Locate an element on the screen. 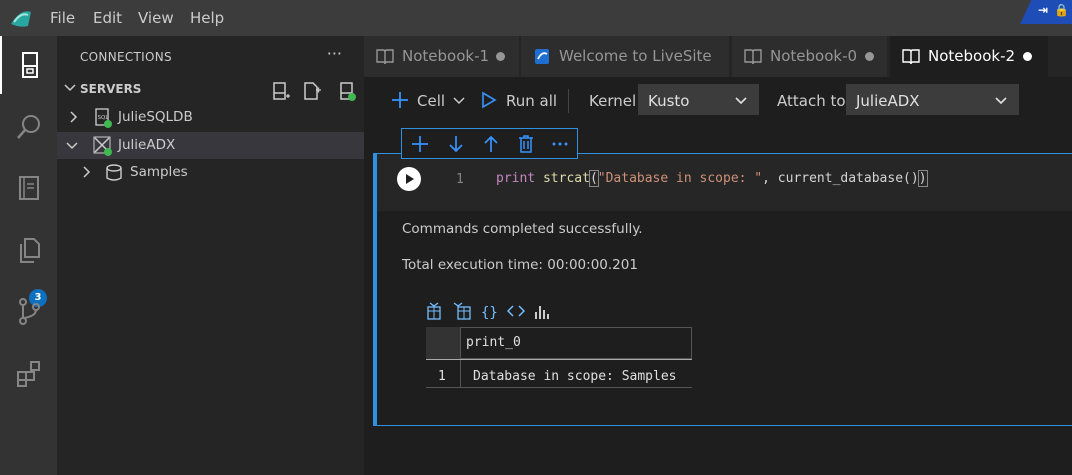 This screenshot has width=1072, height=475. servers-section-header: SERVERS is located at coordinates (210, 90).